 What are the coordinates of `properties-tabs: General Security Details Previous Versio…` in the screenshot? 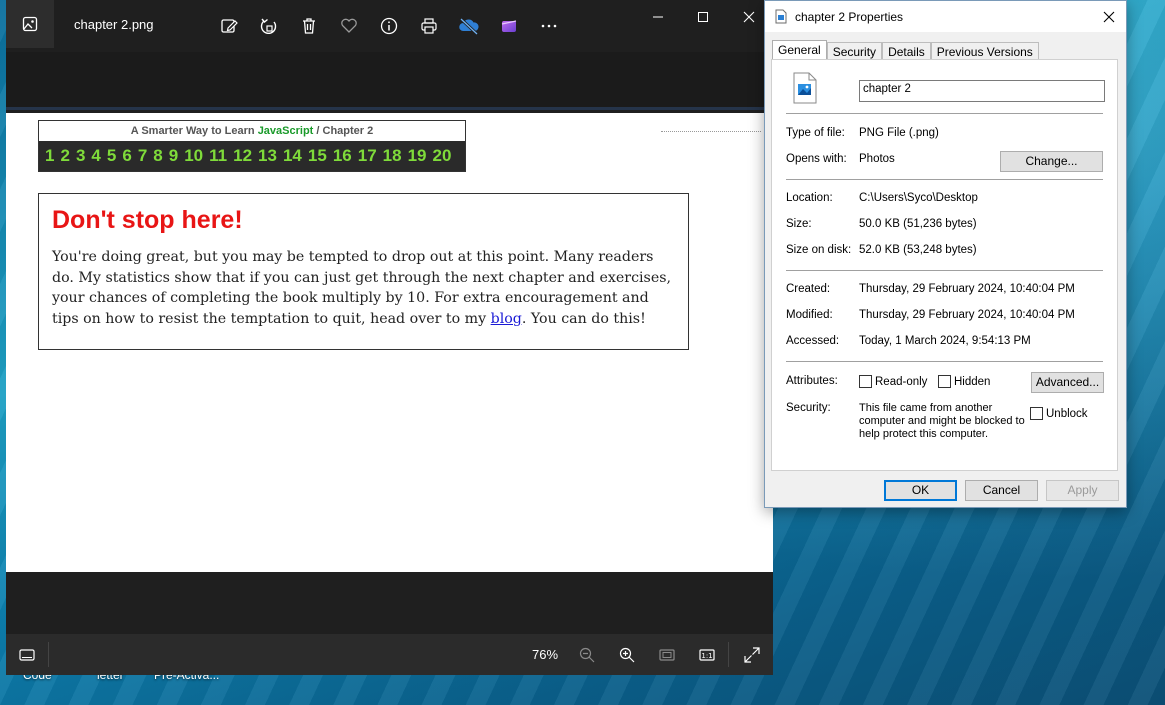 It's located at (905, 50).